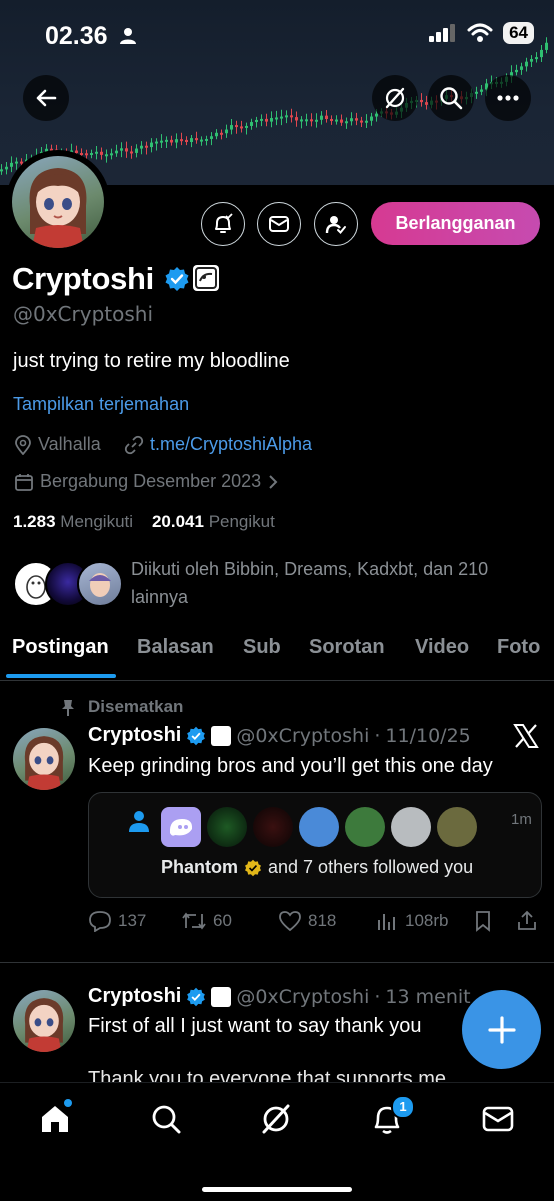 This screenshot has height=1201, width=554. I want to click on card-age: 1m, so click(521, 819).